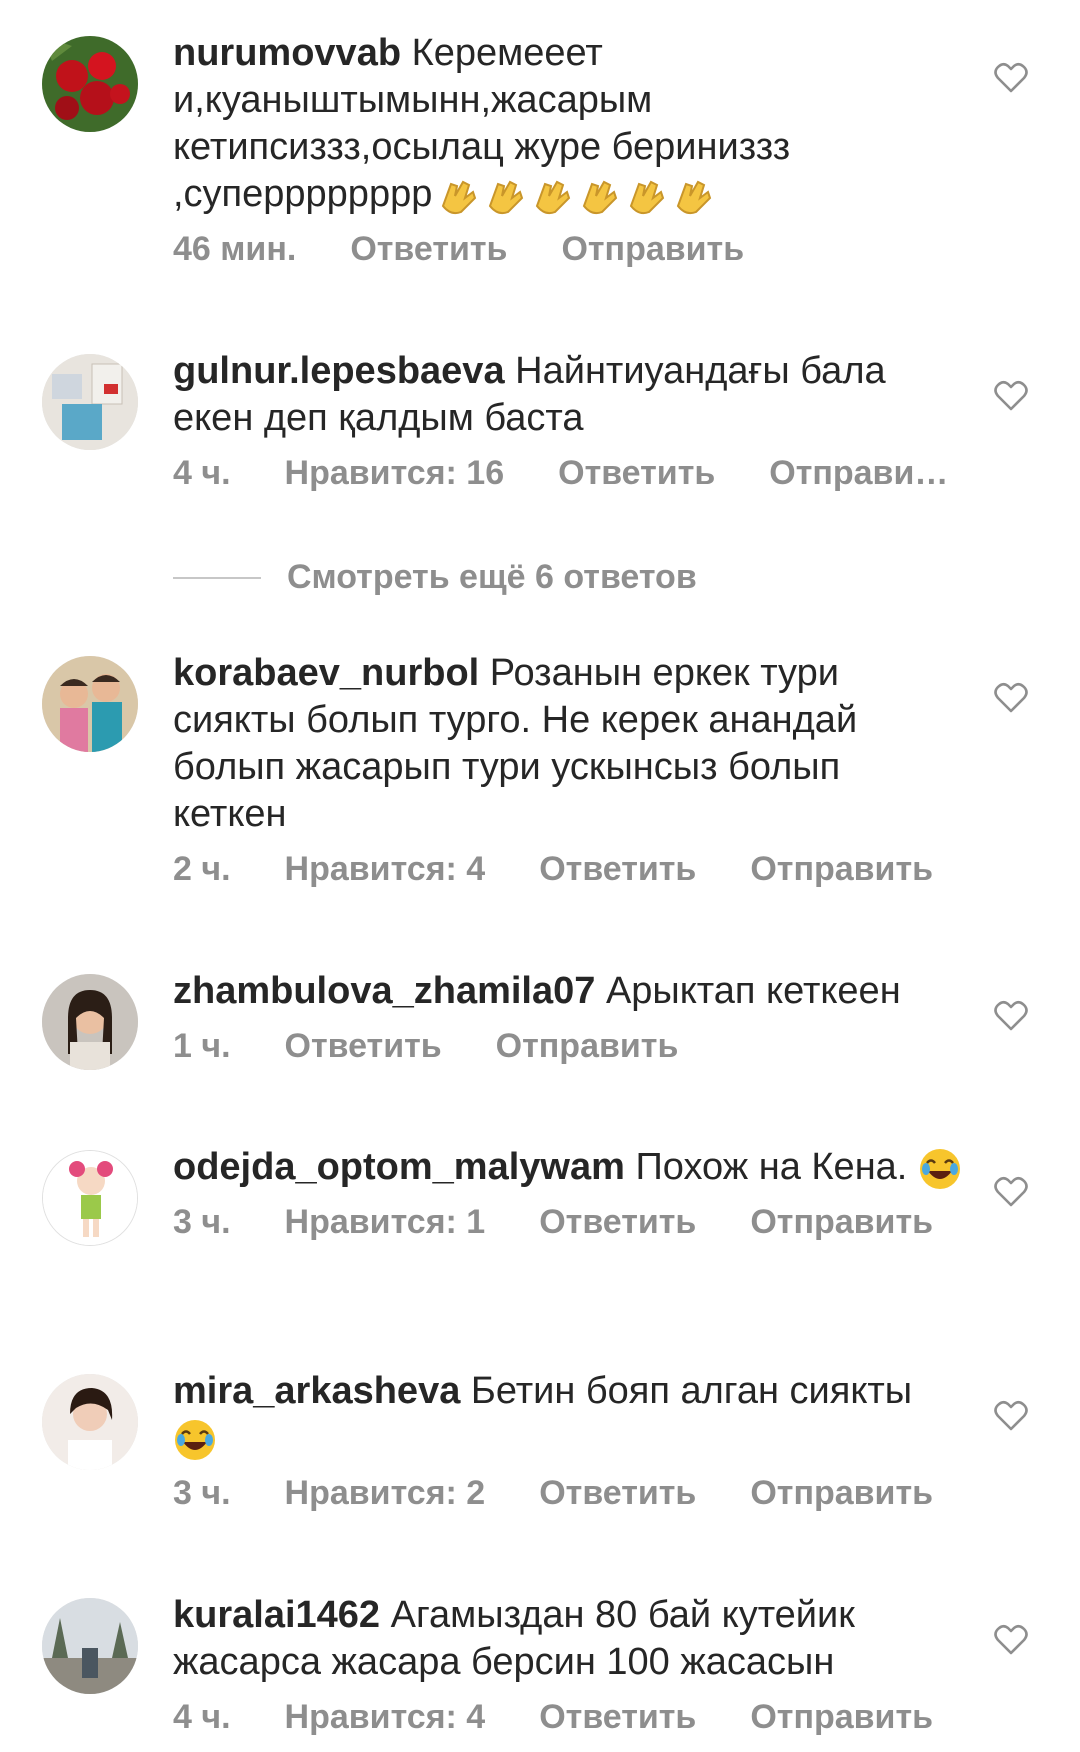 This screenshot has width=1080, height=1752. I want to click on likes-count: Нравится: 2, so click(385, 1493).